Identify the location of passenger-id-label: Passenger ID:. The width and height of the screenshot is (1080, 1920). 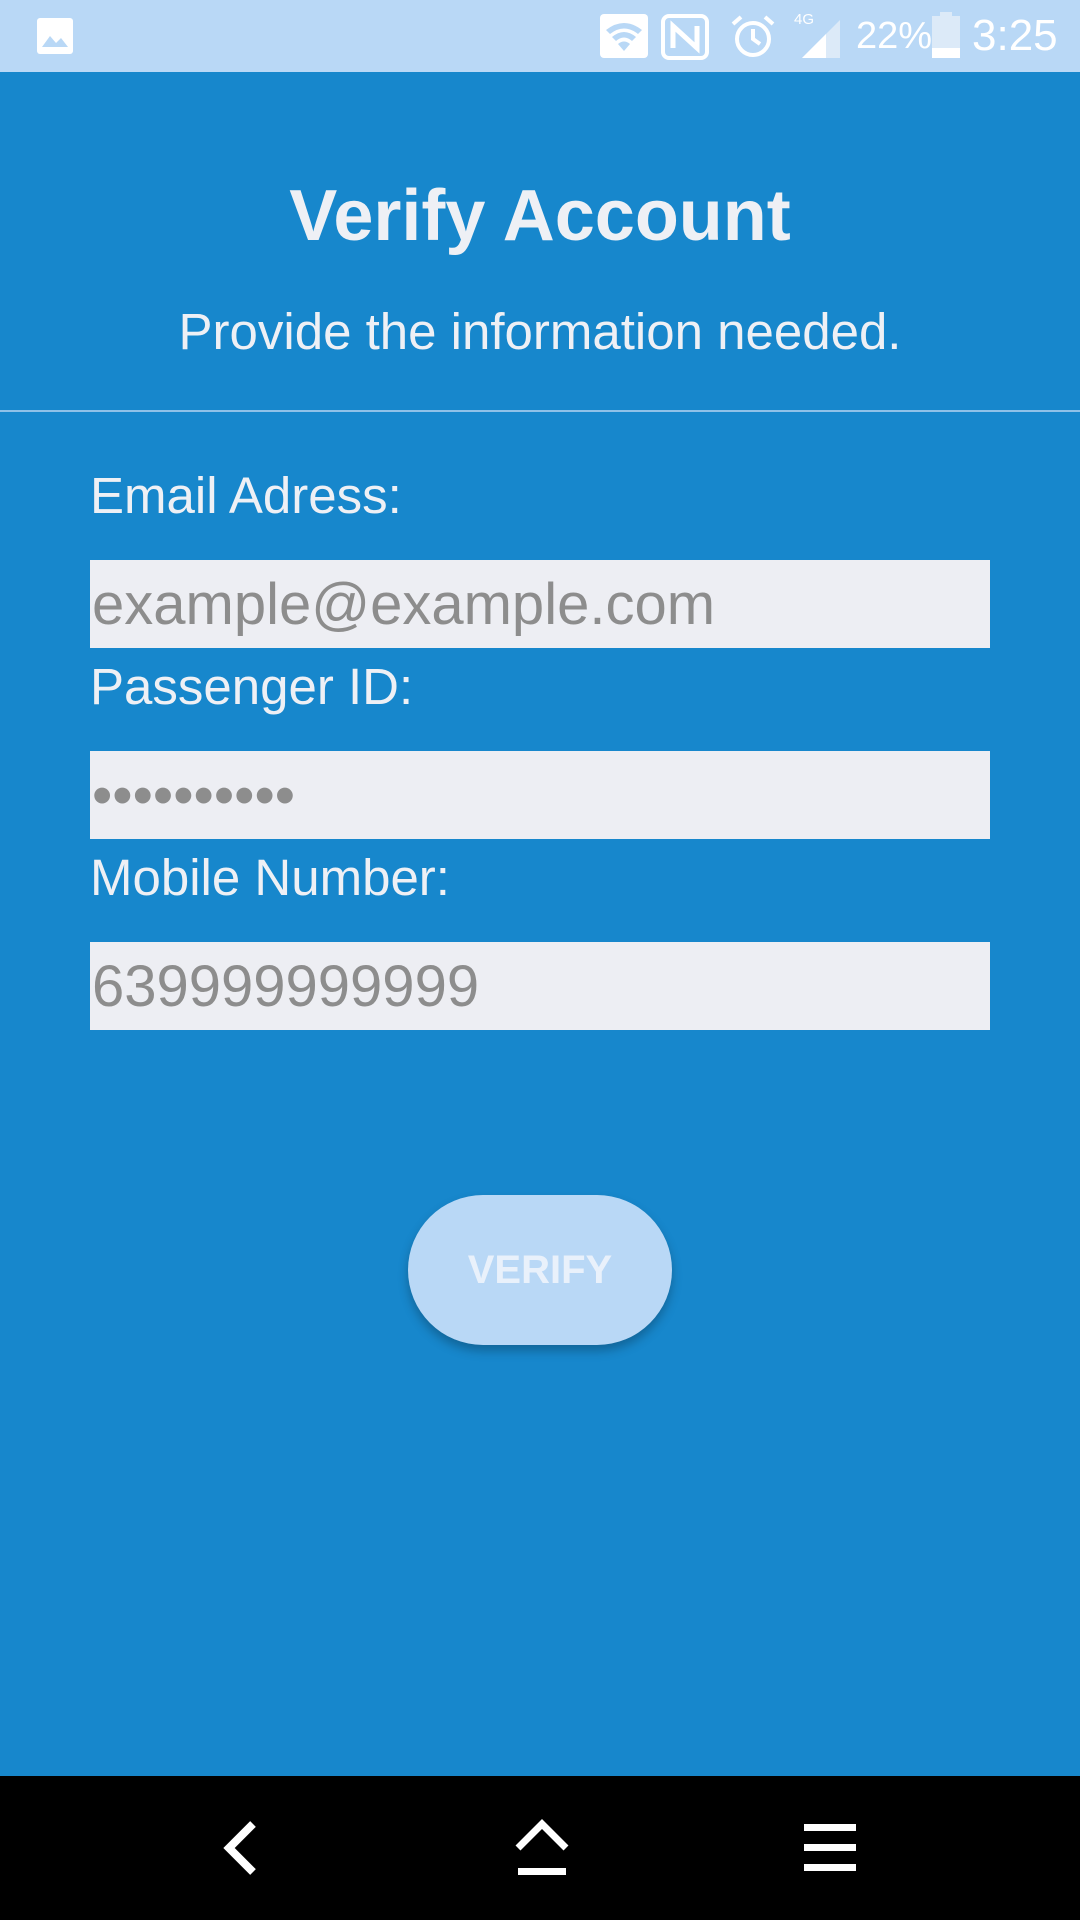
(252, 686).